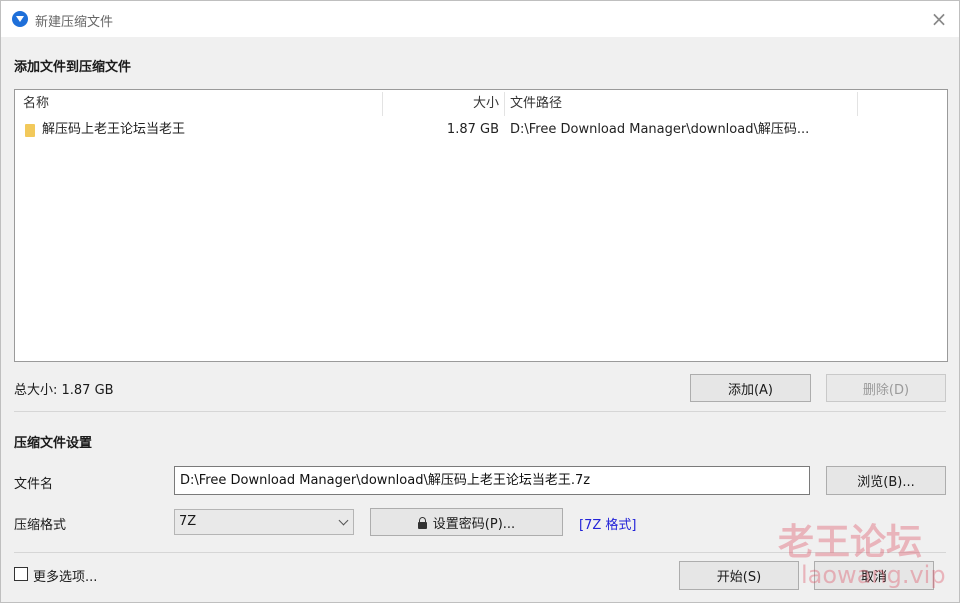 This screenshot has width=960, height=603. Describe the element at coordinates (441, 104) in the screenshot. I see `column-header-size: 大小` at that location.